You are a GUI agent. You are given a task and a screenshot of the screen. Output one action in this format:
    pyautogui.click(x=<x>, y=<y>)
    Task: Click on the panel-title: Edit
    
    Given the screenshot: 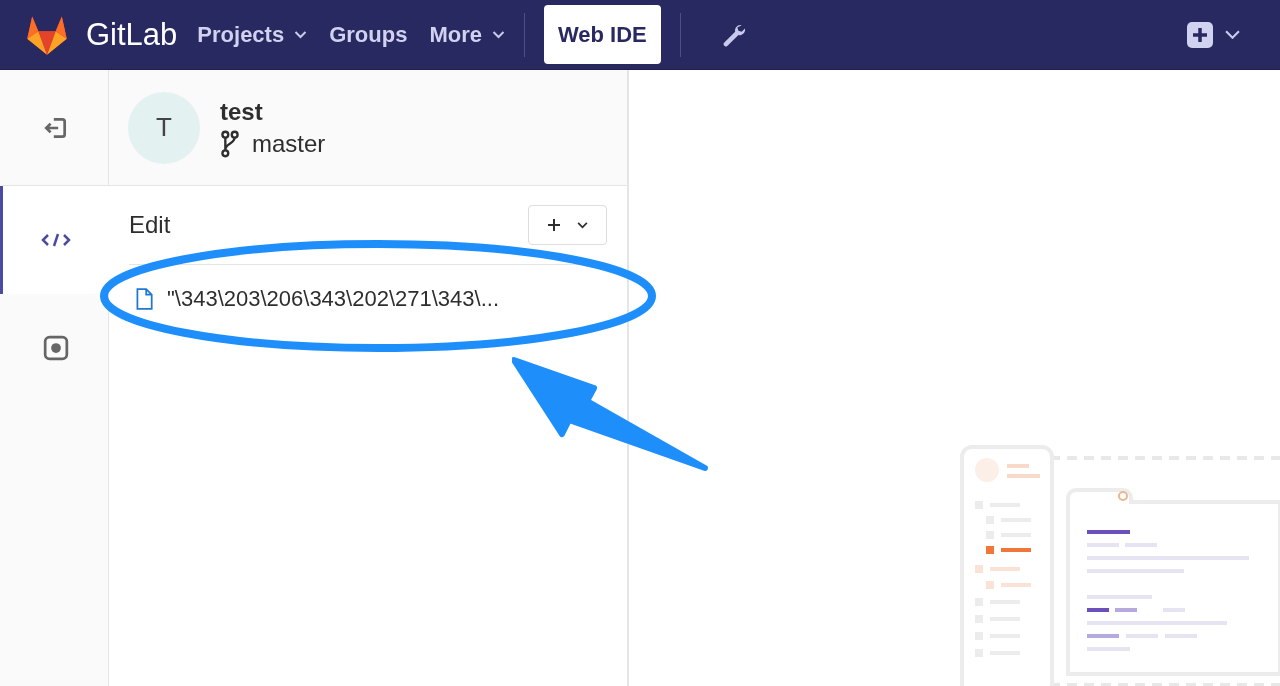 What is the action you would take?
    pyautogui.click(x=150, y=225)
    